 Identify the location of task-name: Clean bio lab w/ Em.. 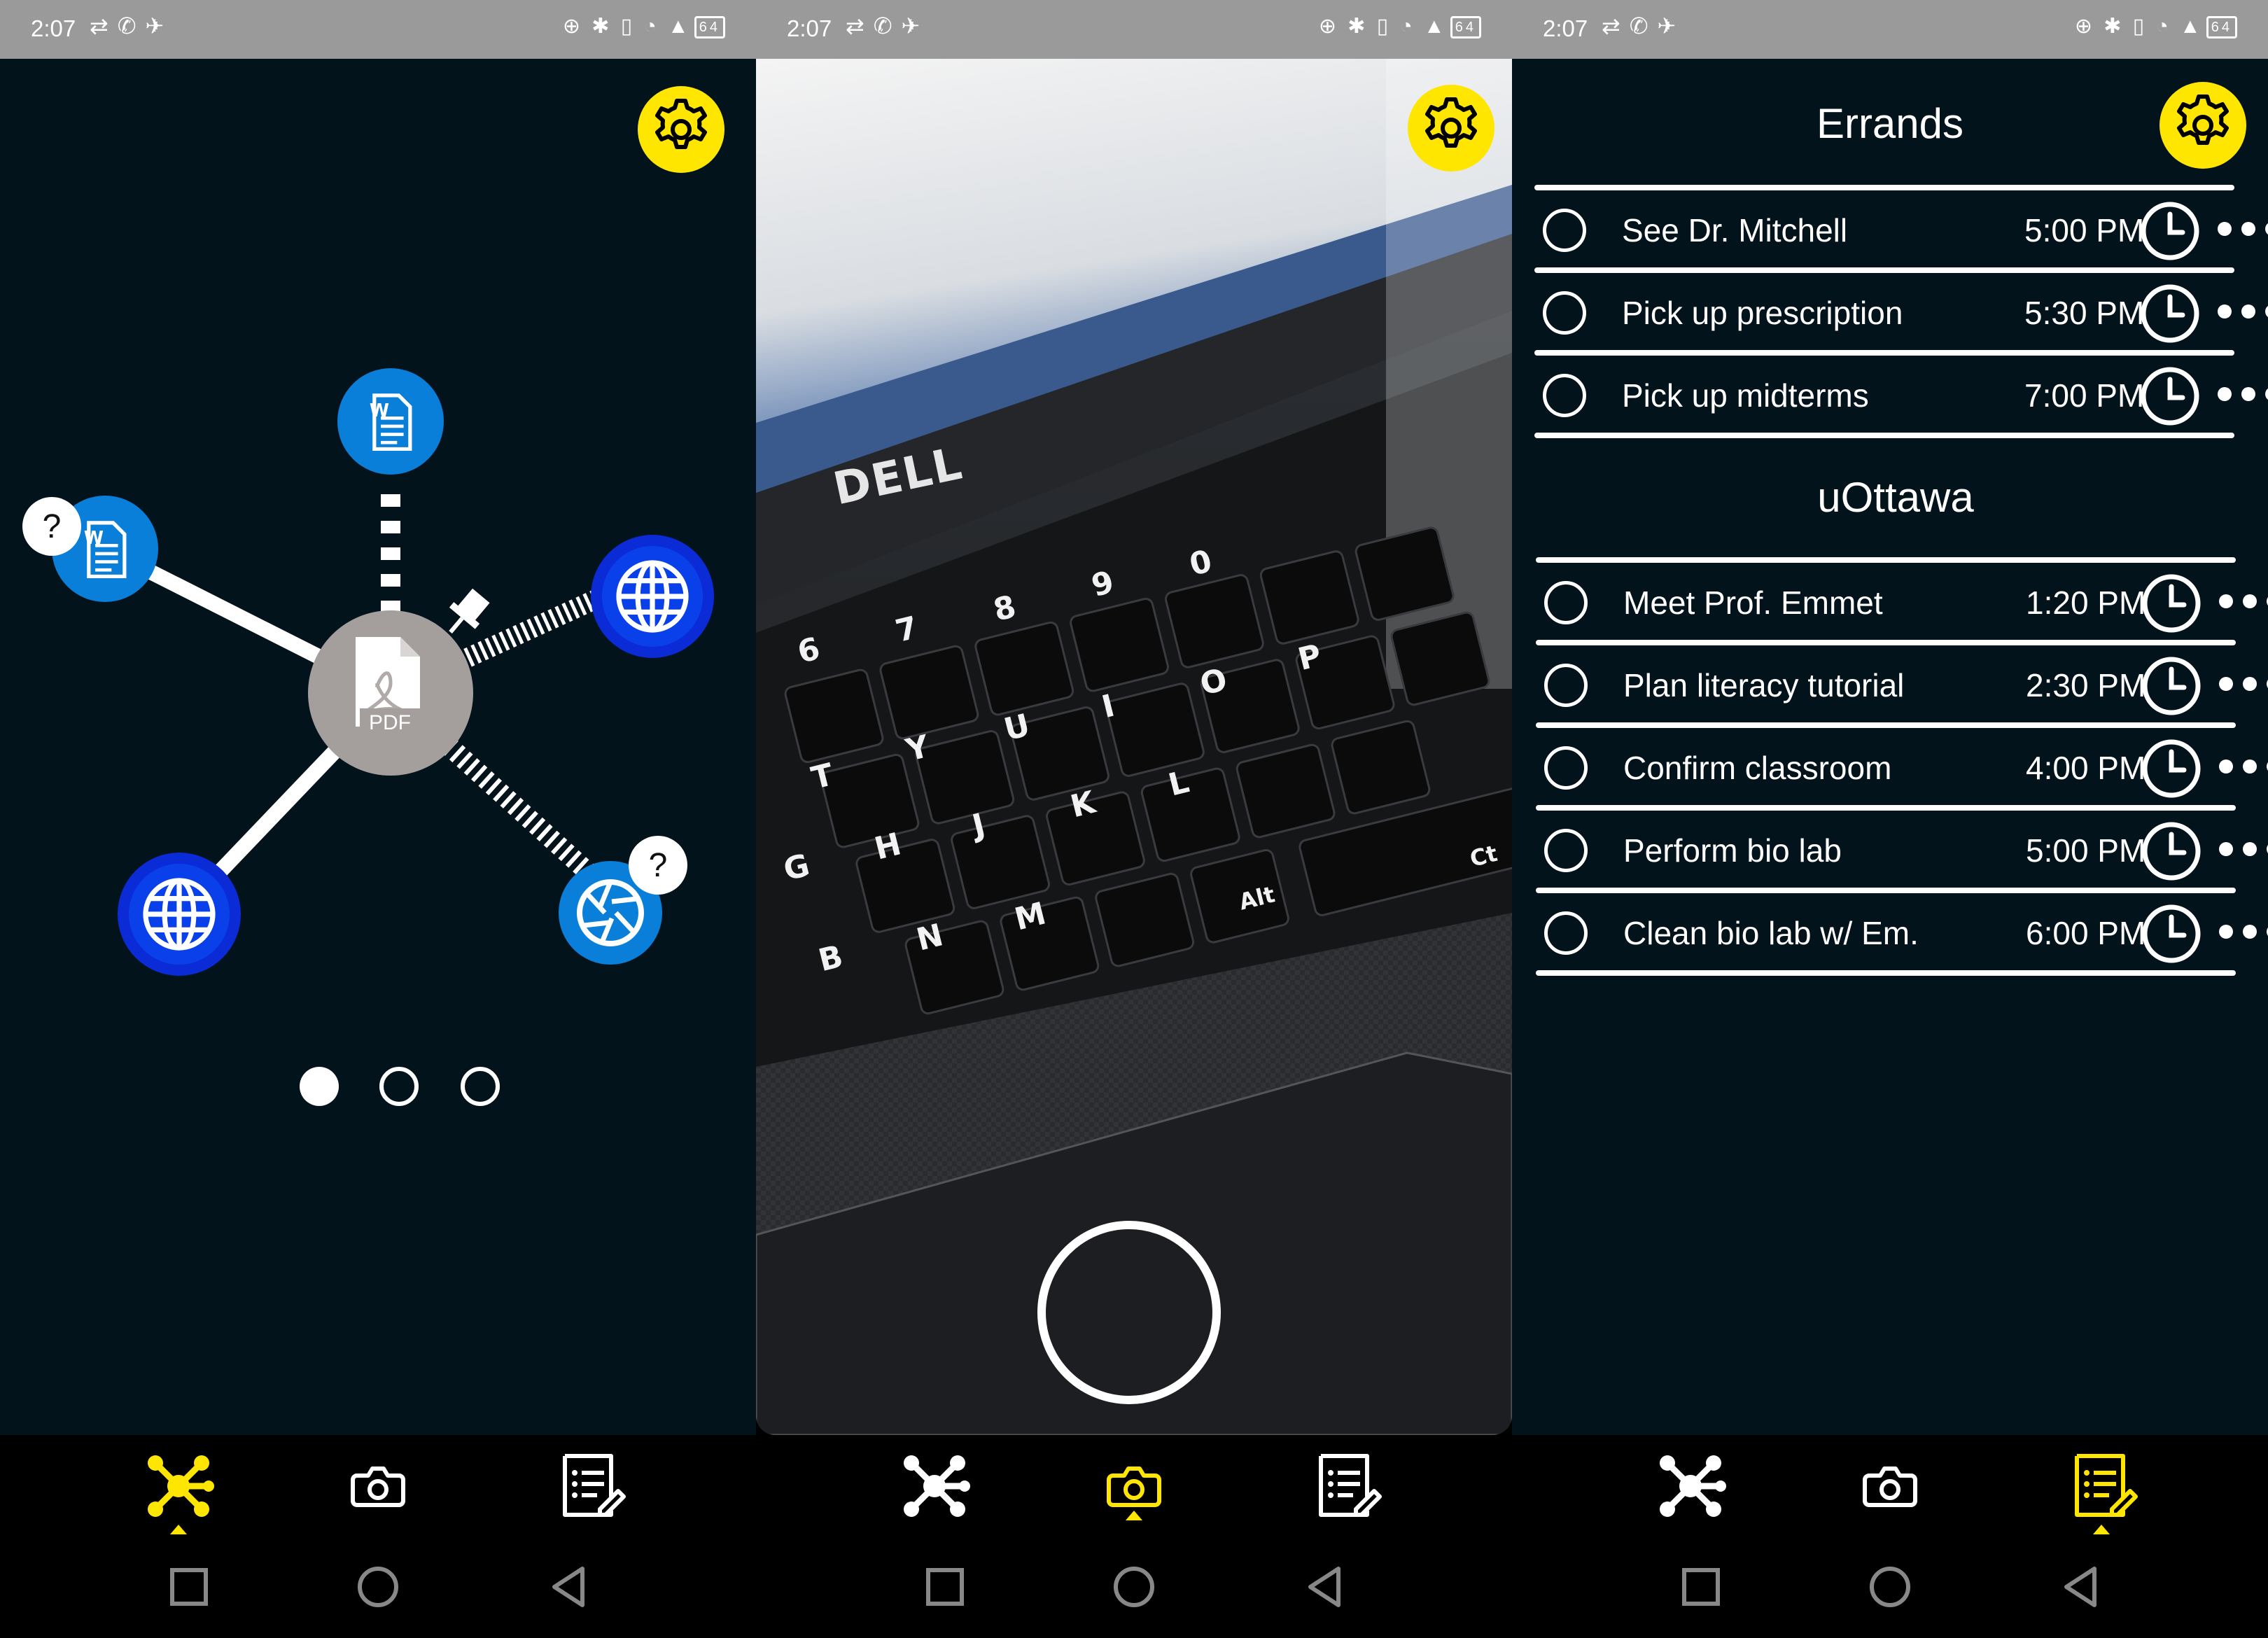
(1771, 933).